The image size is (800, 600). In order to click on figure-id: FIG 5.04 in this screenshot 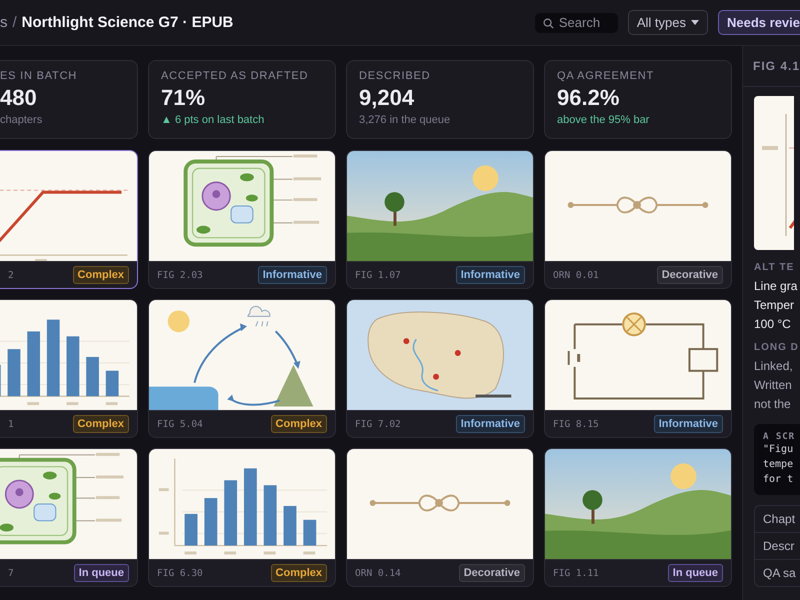, I will do `click(180, 424)`.